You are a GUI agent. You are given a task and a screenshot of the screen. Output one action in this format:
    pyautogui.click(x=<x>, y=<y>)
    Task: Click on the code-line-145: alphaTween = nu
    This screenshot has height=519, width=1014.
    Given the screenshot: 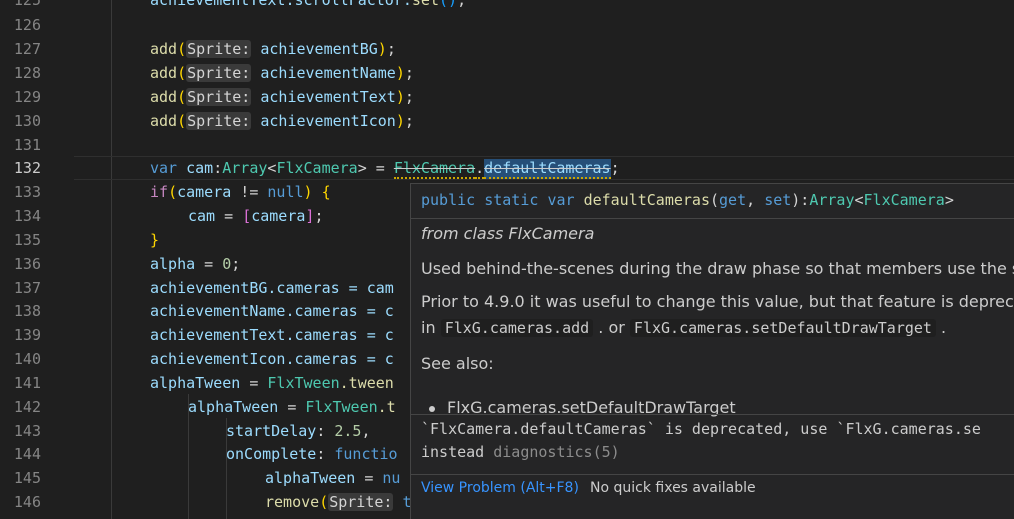 What is the action you would take?
    pyautogui.click(x=332, y=478)
    